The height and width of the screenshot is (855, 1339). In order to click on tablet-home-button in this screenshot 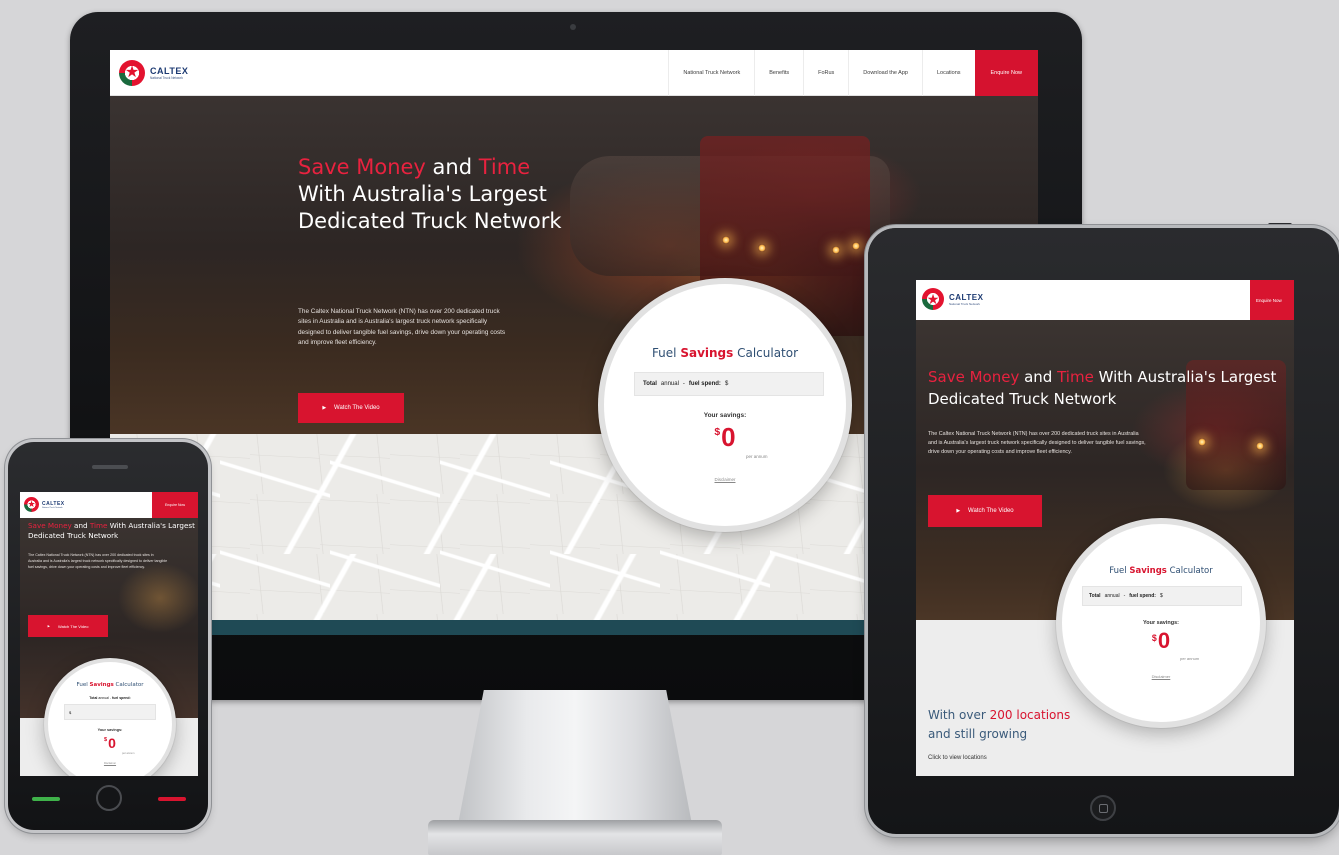, I will do `click(1103, 808)`.